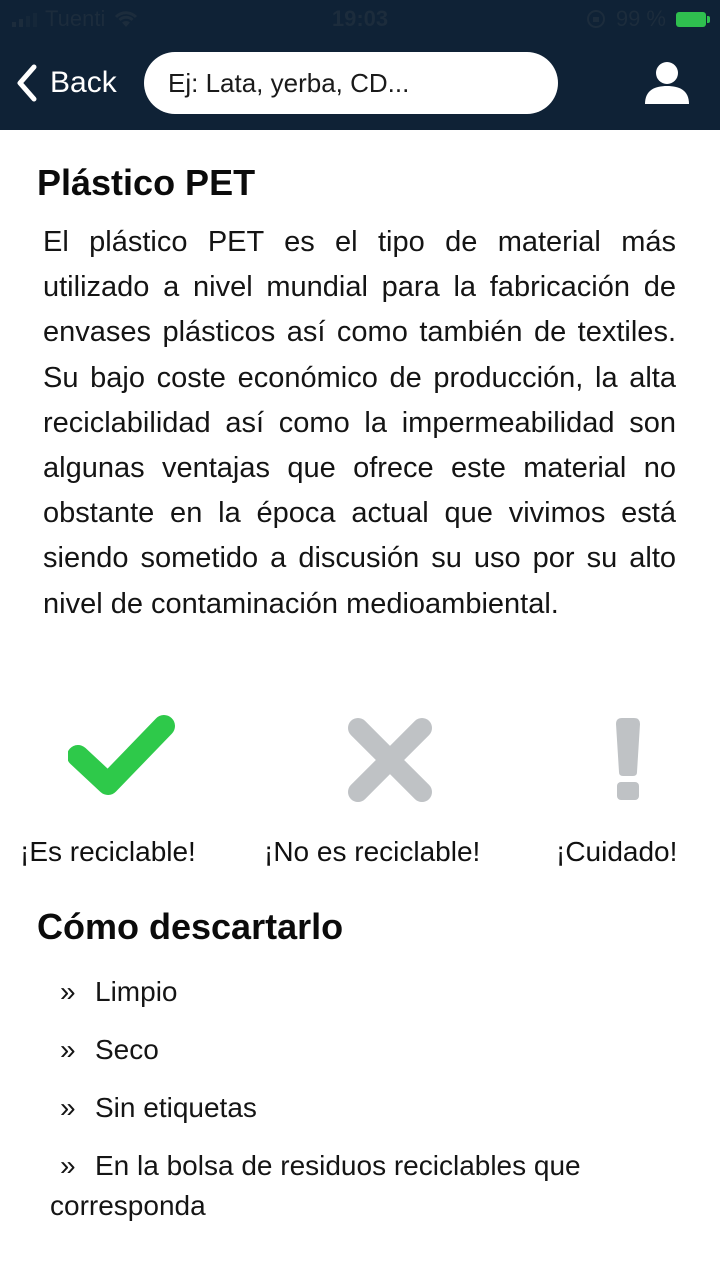  Describe the element at coordinates (390, 760) in the screenshot. I see `cross-icon` at that location.